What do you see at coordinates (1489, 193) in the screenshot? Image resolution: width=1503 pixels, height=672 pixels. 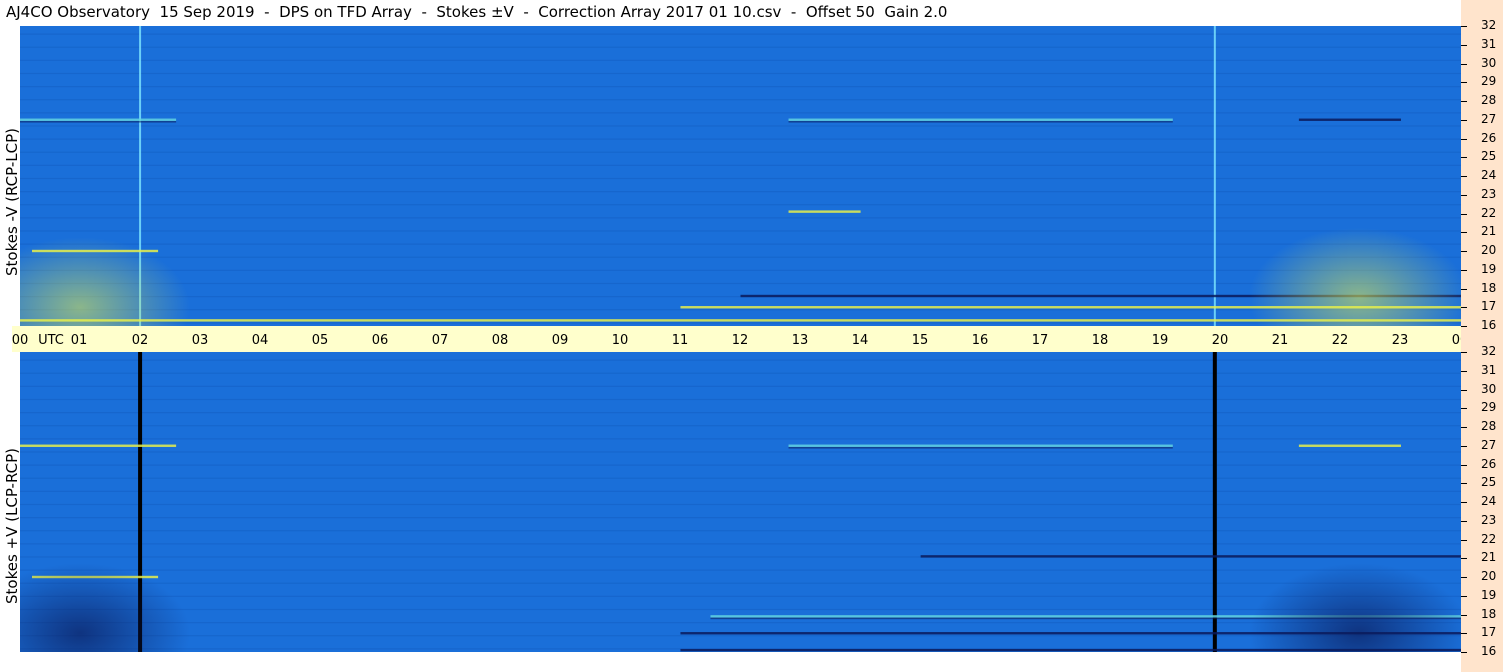 I see `mhz-tick-label: 23` at bounding box center [1489, 193].